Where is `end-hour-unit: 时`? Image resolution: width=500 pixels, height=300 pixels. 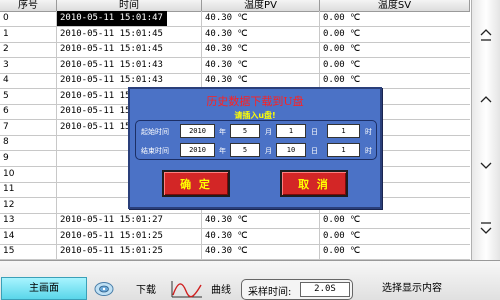 end-hour-unit: 时 is located at coordinates (368, 151).